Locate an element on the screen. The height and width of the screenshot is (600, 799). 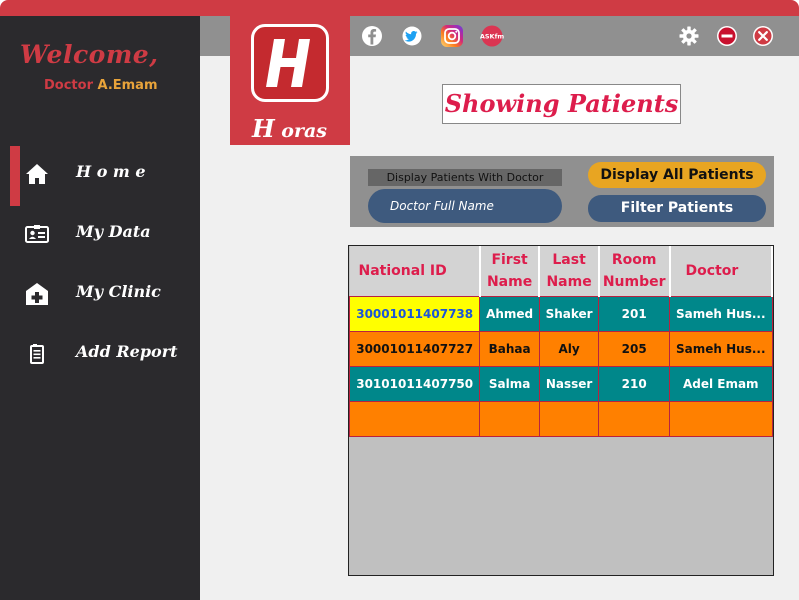
cell-doctor is located at coordinates (721, 418).